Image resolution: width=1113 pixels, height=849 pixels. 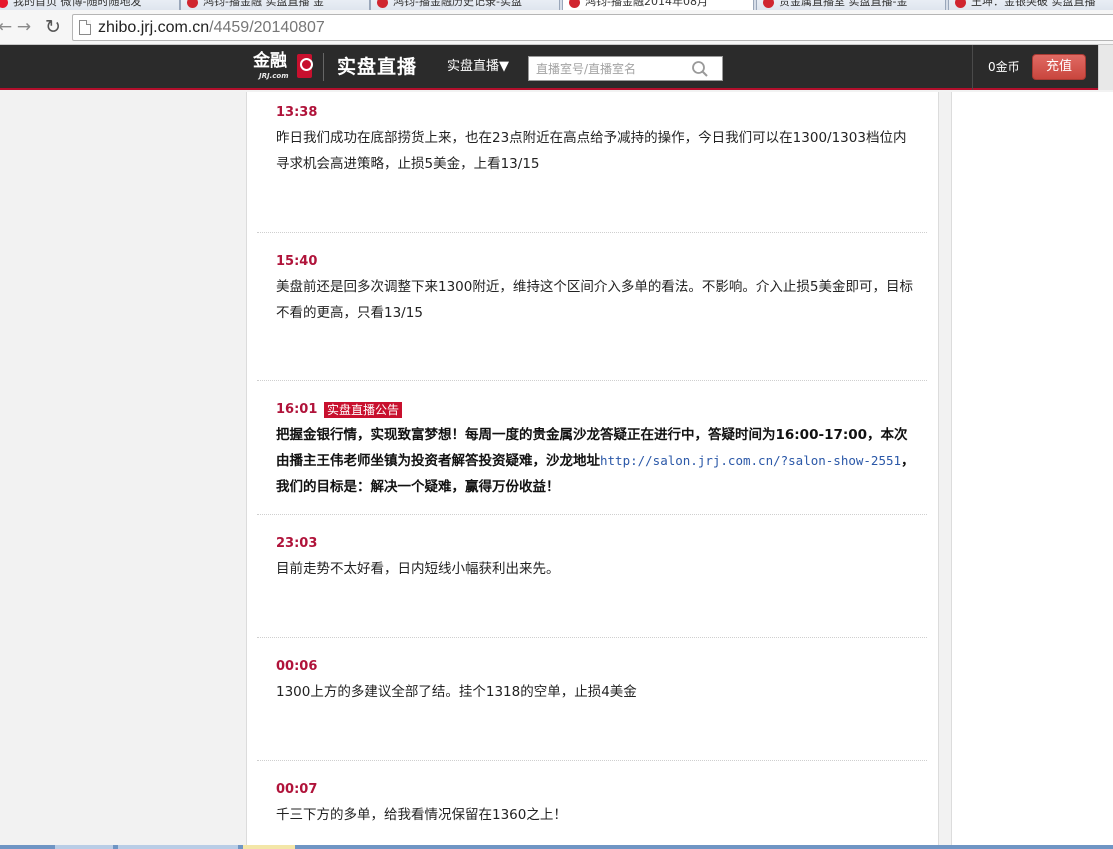 I want to click on browser-tab-5: 贵金属直播室 实盘直播-金, so click(x=851, y=5).